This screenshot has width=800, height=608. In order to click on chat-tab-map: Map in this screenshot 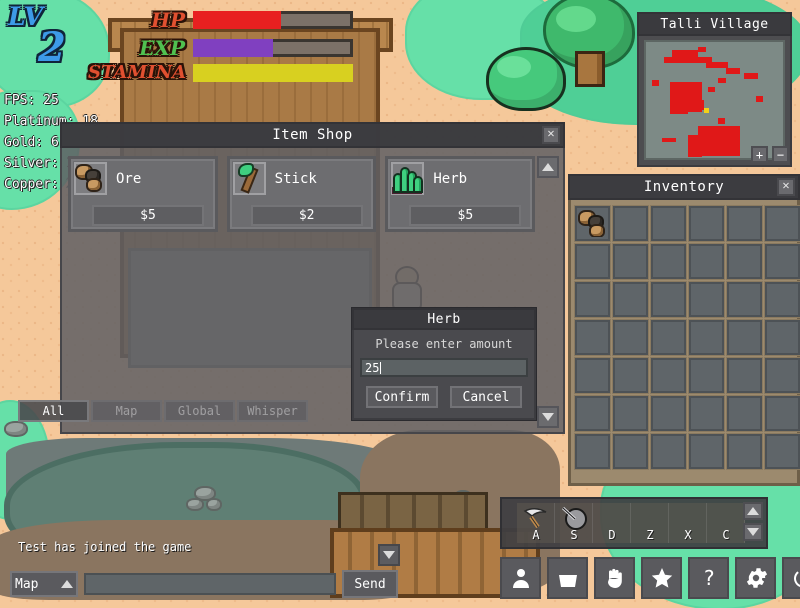, I will do `click(126, 411)`.